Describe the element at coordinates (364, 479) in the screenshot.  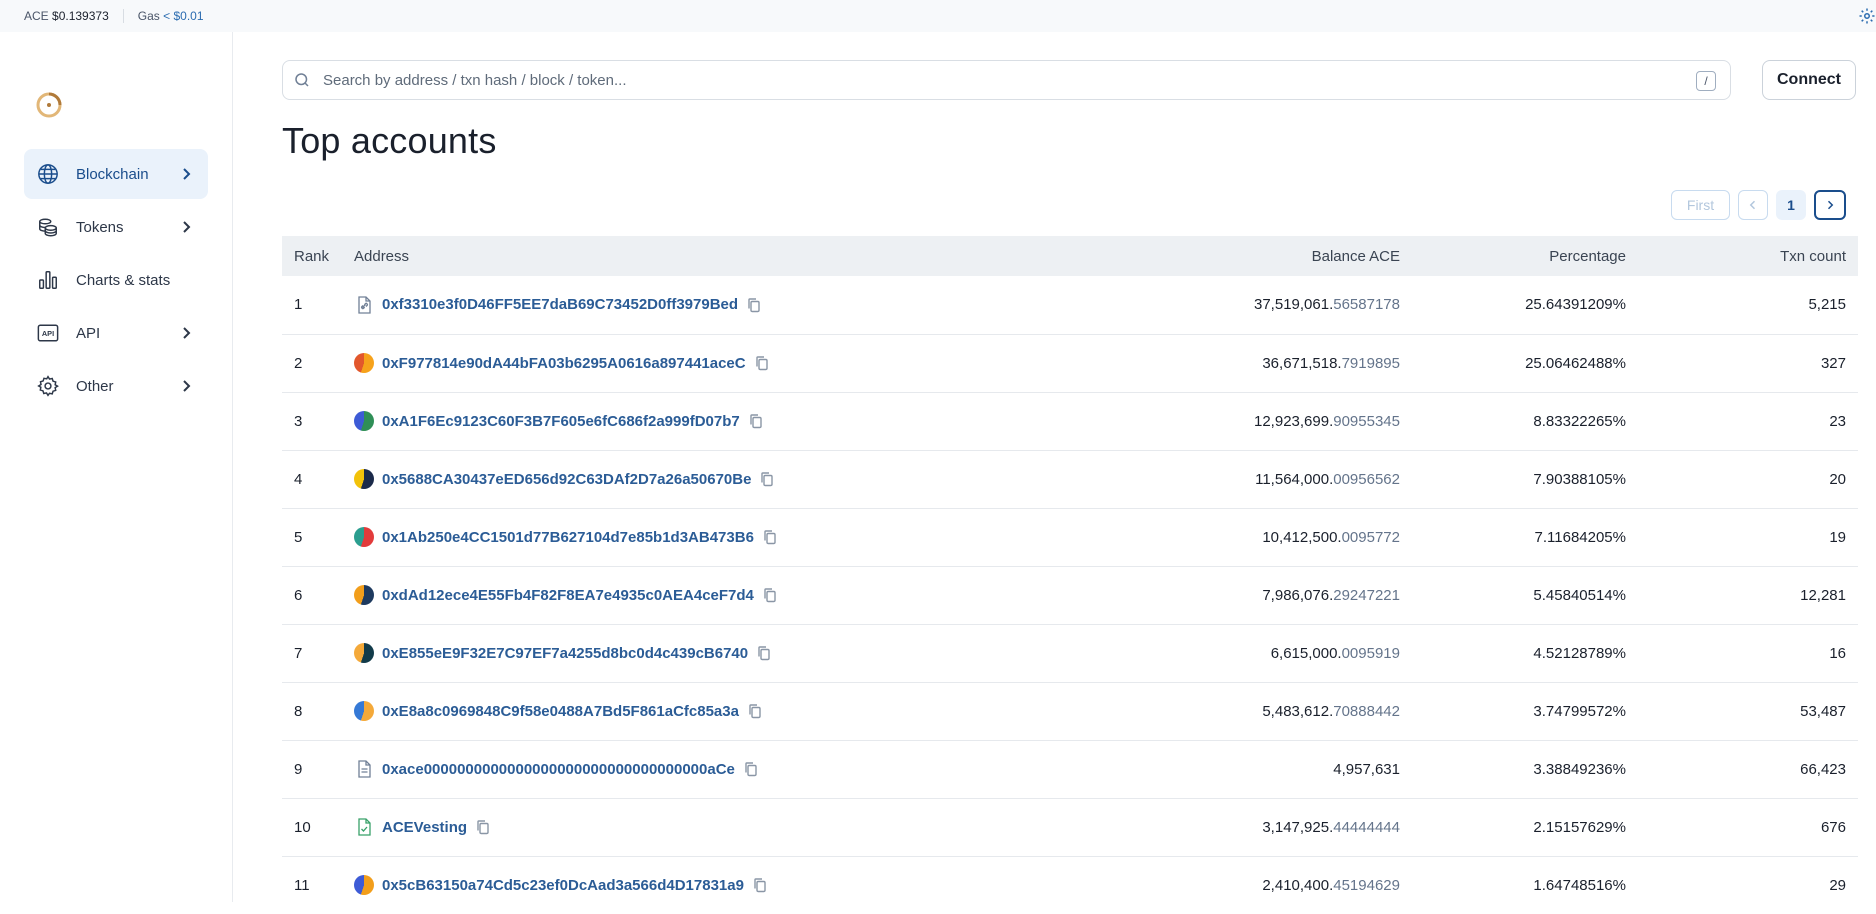
I see `address-avatar-icon` at that location.